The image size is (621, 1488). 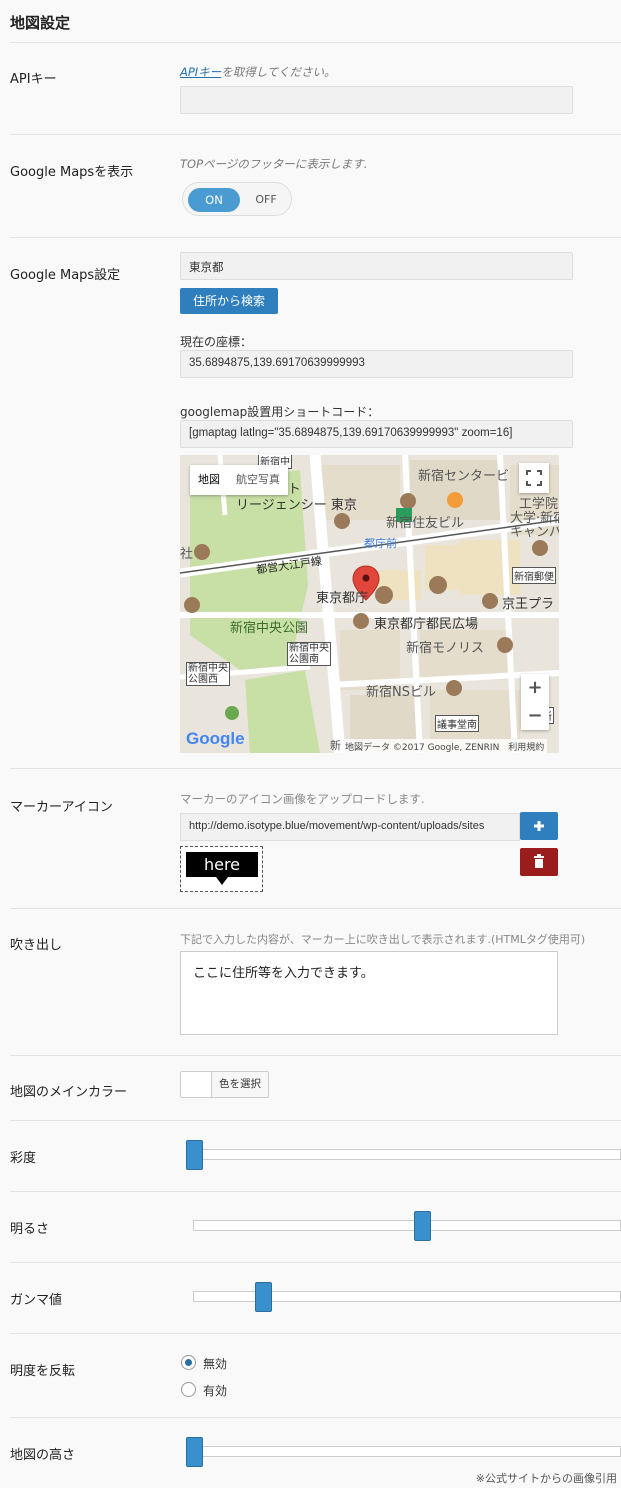 I want to click on show-maps-desc: TOPページのフッターに表示します., so click(x=274, y=164).